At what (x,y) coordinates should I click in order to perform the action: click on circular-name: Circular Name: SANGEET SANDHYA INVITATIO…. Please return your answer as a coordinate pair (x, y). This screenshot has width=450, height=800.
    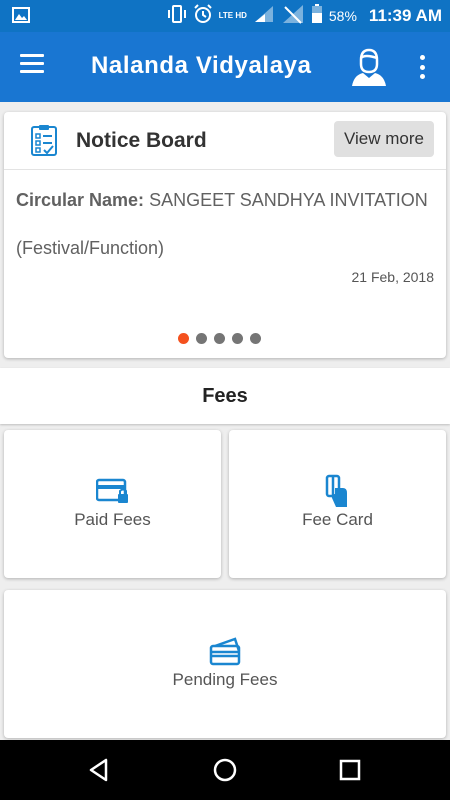
    Looking at the image, I should click on (226, 200).